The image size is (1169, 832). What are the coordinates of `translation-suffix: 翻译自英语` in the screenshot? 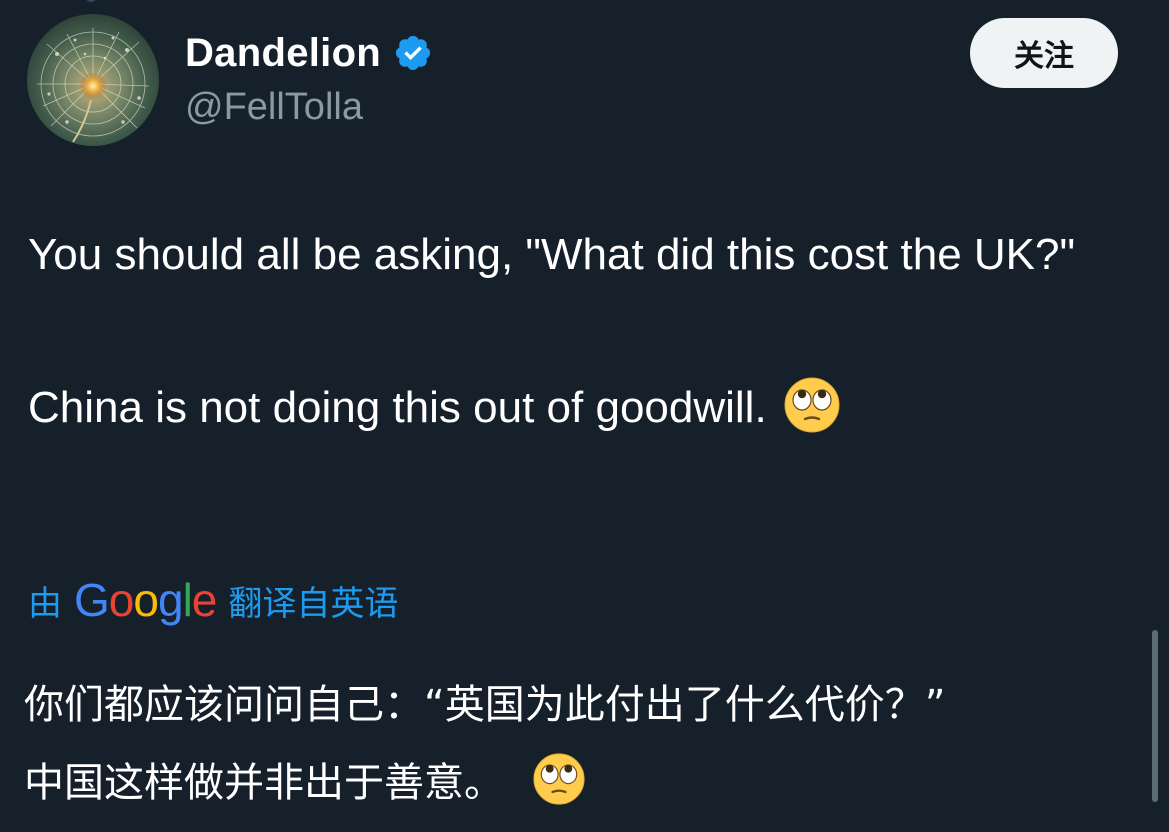 It's located at (313, 603).